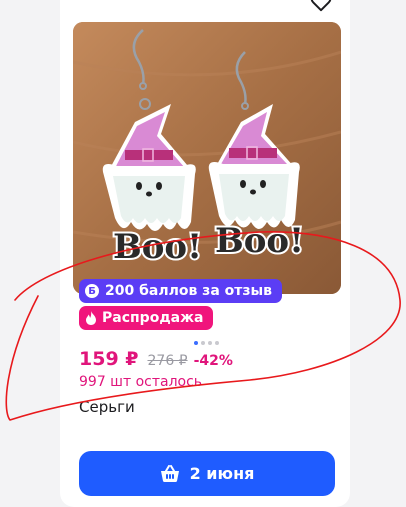 This screenshot has height=507, width=406. I want to click on heart-icon, so click(321, 6).